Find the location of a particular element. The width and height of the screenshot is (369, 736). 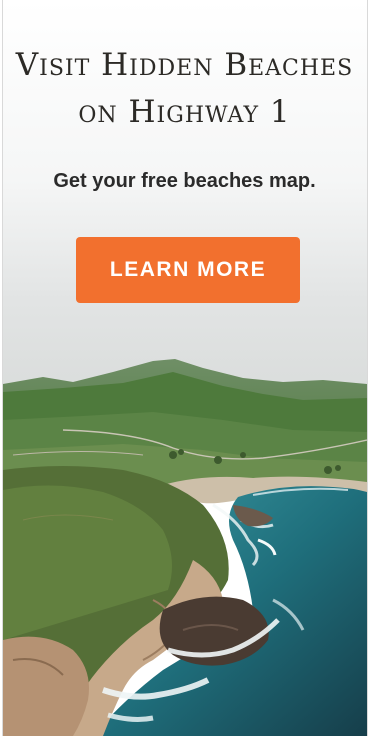

headline-line-1: Visit Hidden Beaches is located at coordinates (184, 65).